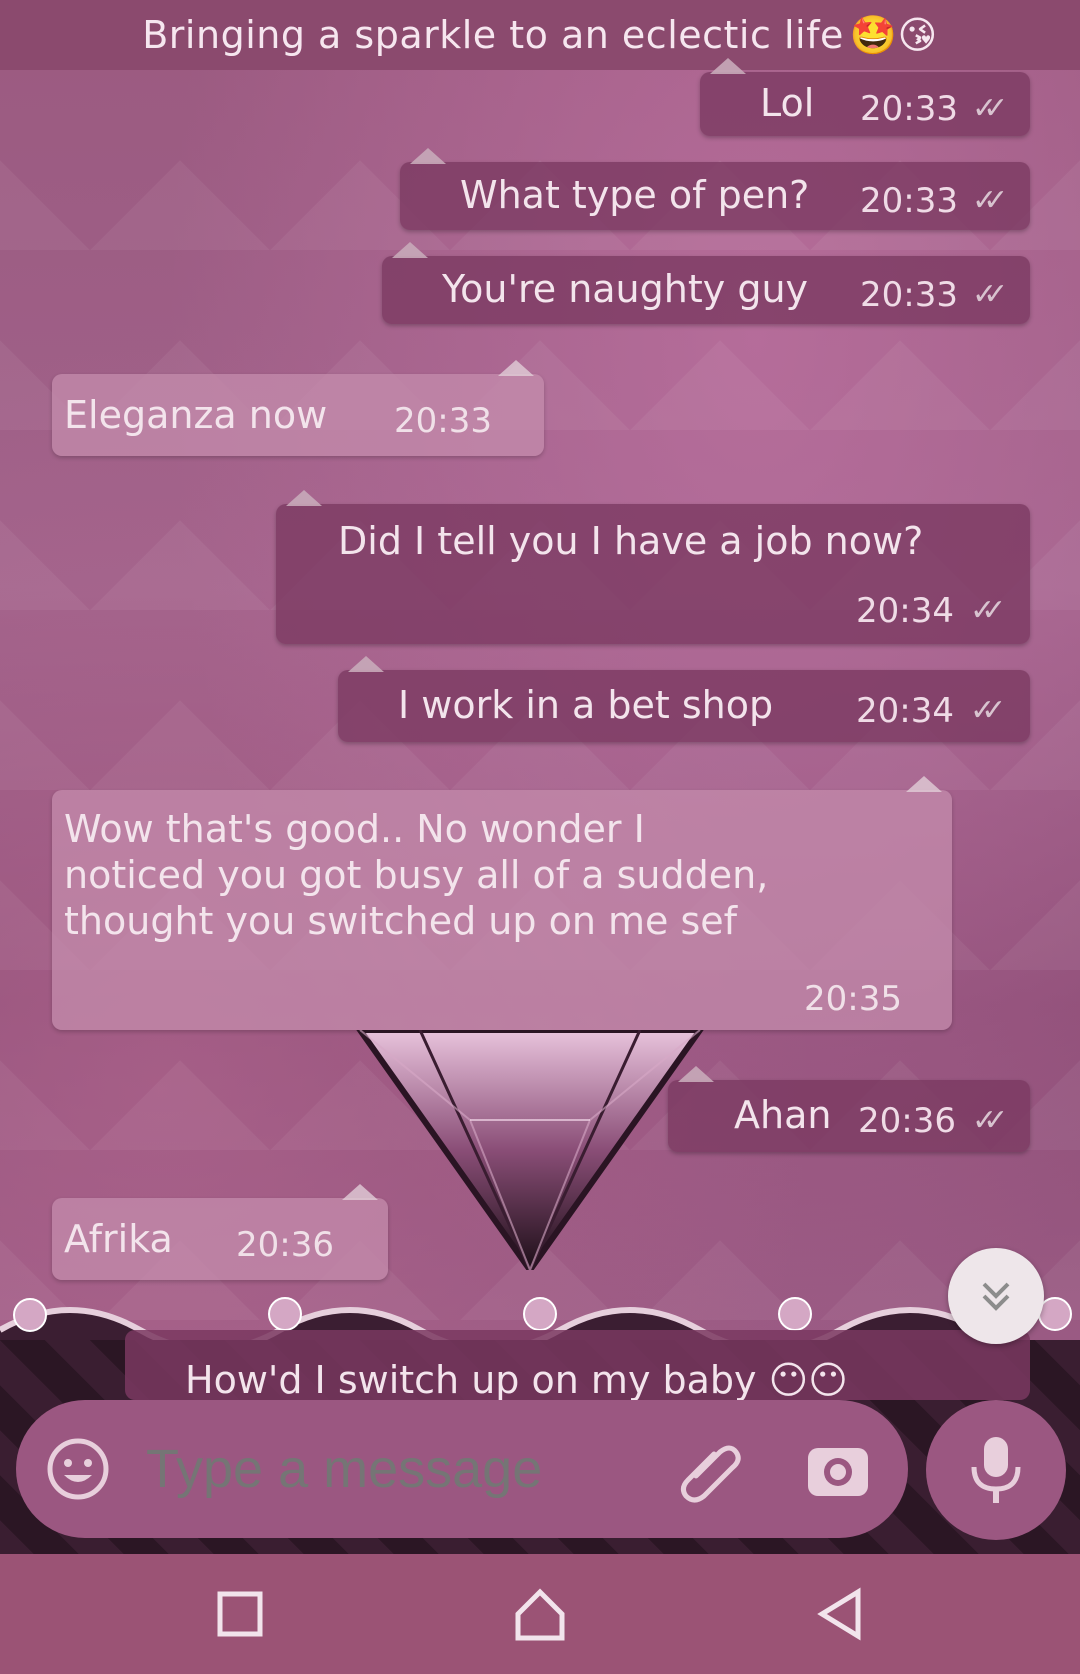 This screenshot has height=1674, width=1080. What do you see at coordinates (516, 1379) in the screenshot?
I see `message-text: How'd I switch up on my baby 😶😶` at bounding box center [516, 1379].